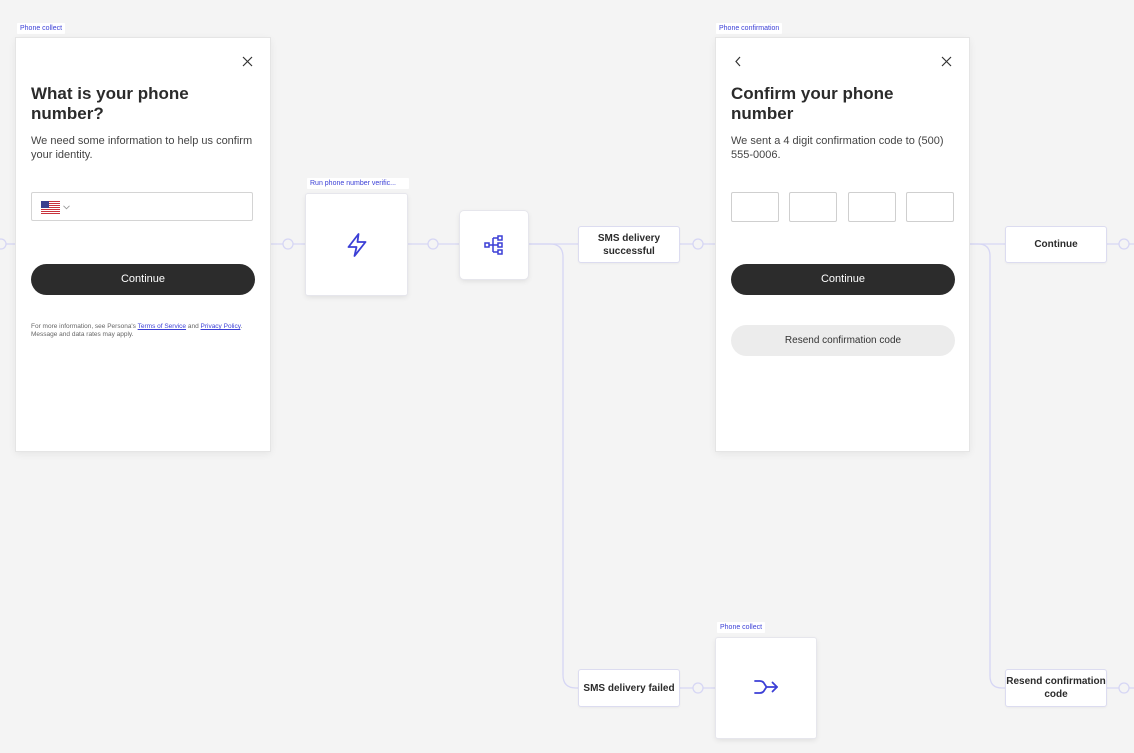  What do you see at coordinates (162, 326) in the screenshot?
I see `terms-of-service-link: Terms of Service` at bounding box center [162, 326].